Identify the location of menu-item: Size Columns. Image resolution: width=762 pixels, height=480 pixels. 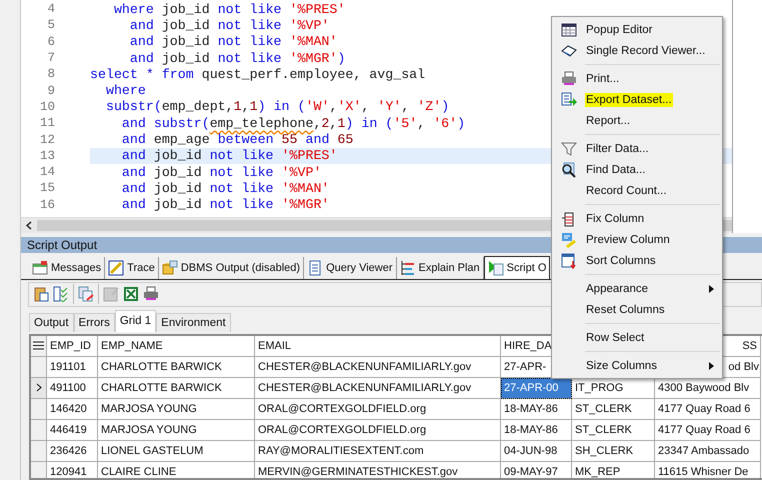
(621, 365).